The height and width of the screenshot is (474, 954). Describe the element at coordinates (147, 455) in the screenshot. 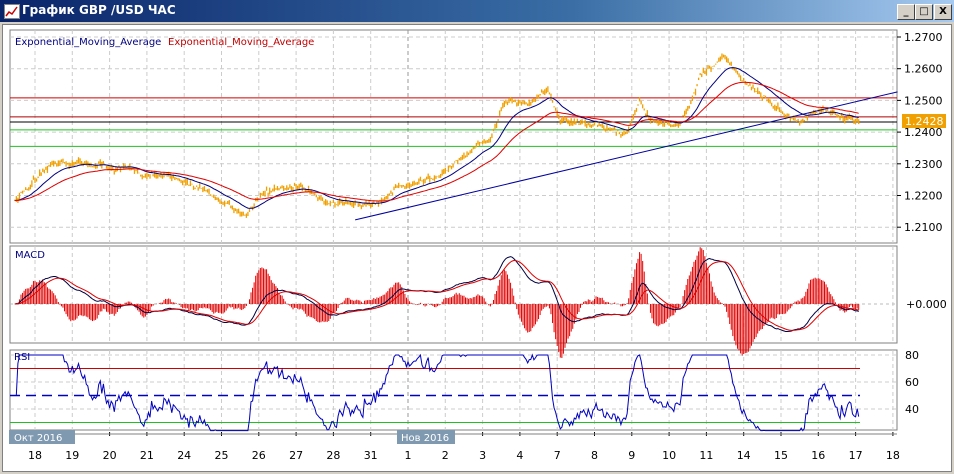

I see `x-tick-label: 21` at that location.